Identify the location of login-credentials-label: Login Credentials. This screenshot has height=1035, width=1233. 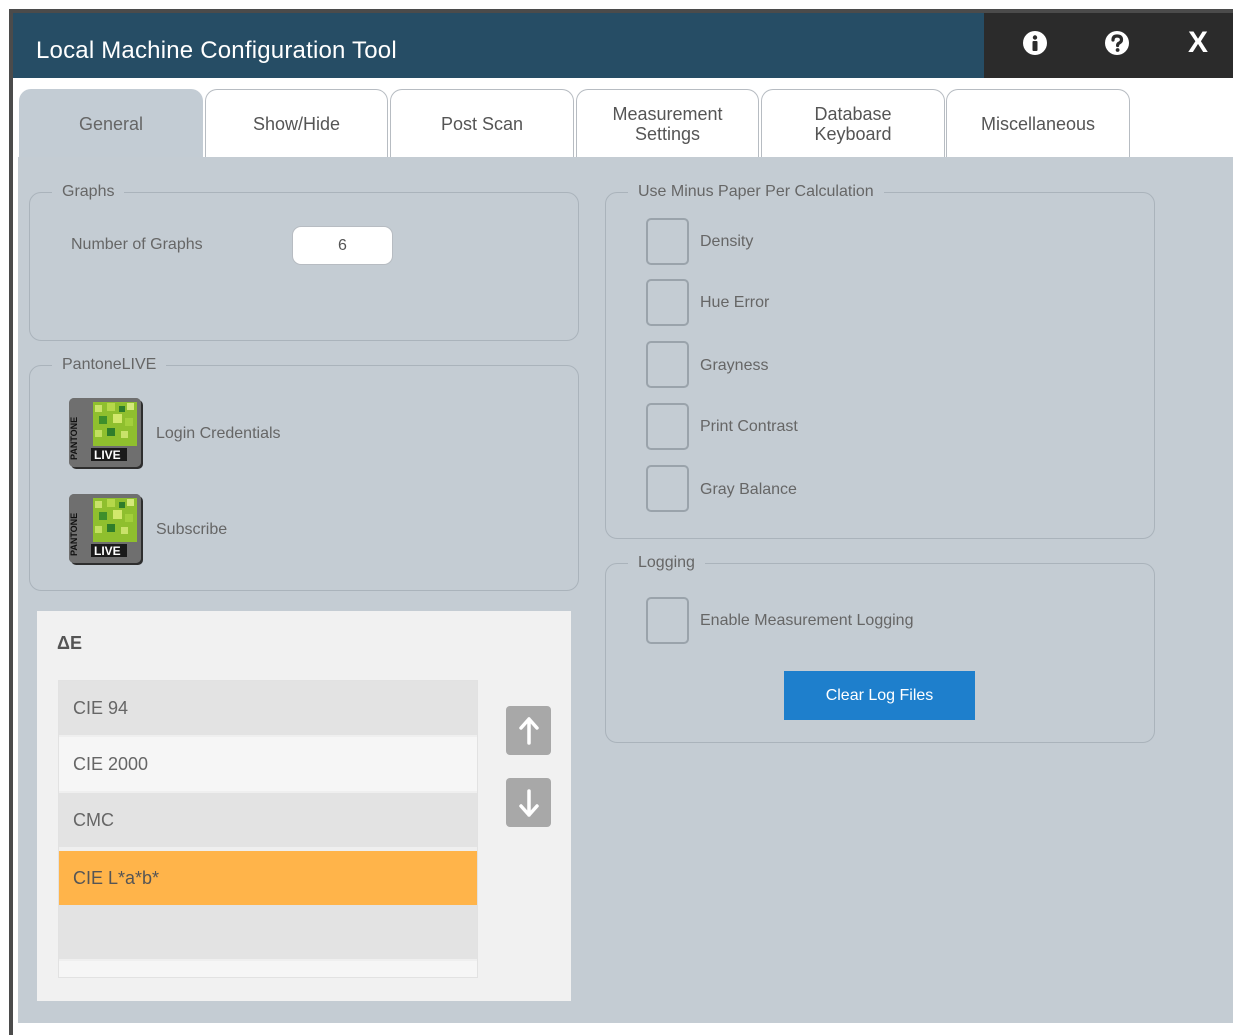
(218, 433).